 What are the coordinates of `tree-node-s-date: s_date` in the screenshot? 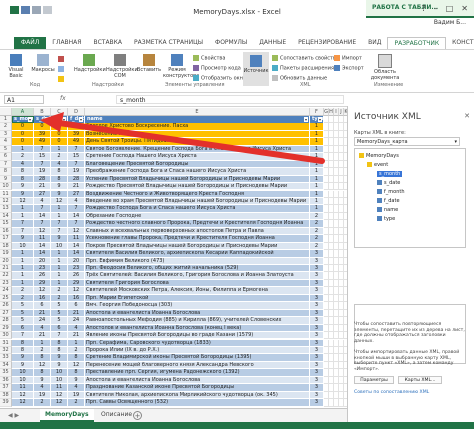 It's located at (388, 183).